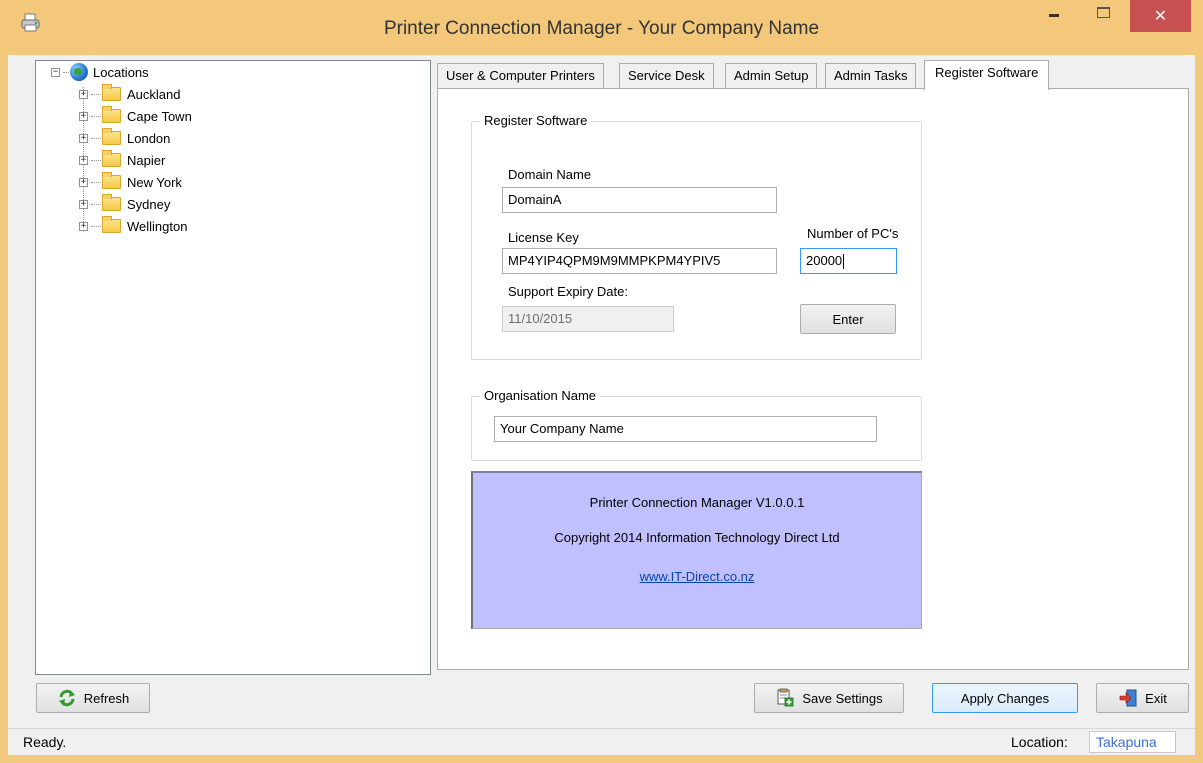 The image size is (1203, 763). What do you see at coordinates (785, 697) in the screenshot?
I see `save-settings-icon` at bounding box center [785, 697].